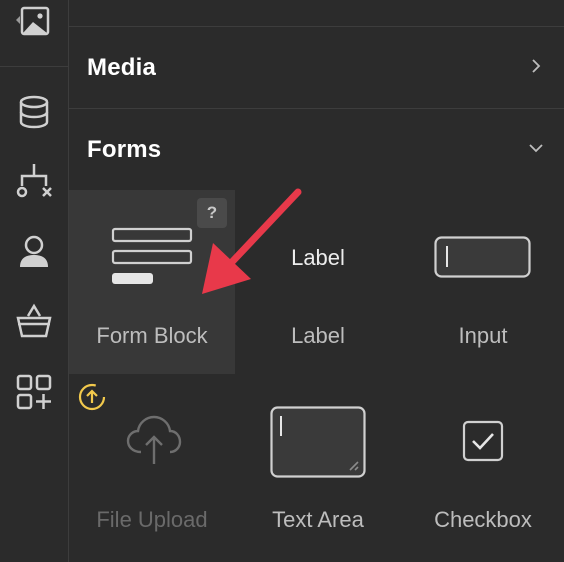  I want to click on checkbox-element: Checkbox, so click(482, 466).